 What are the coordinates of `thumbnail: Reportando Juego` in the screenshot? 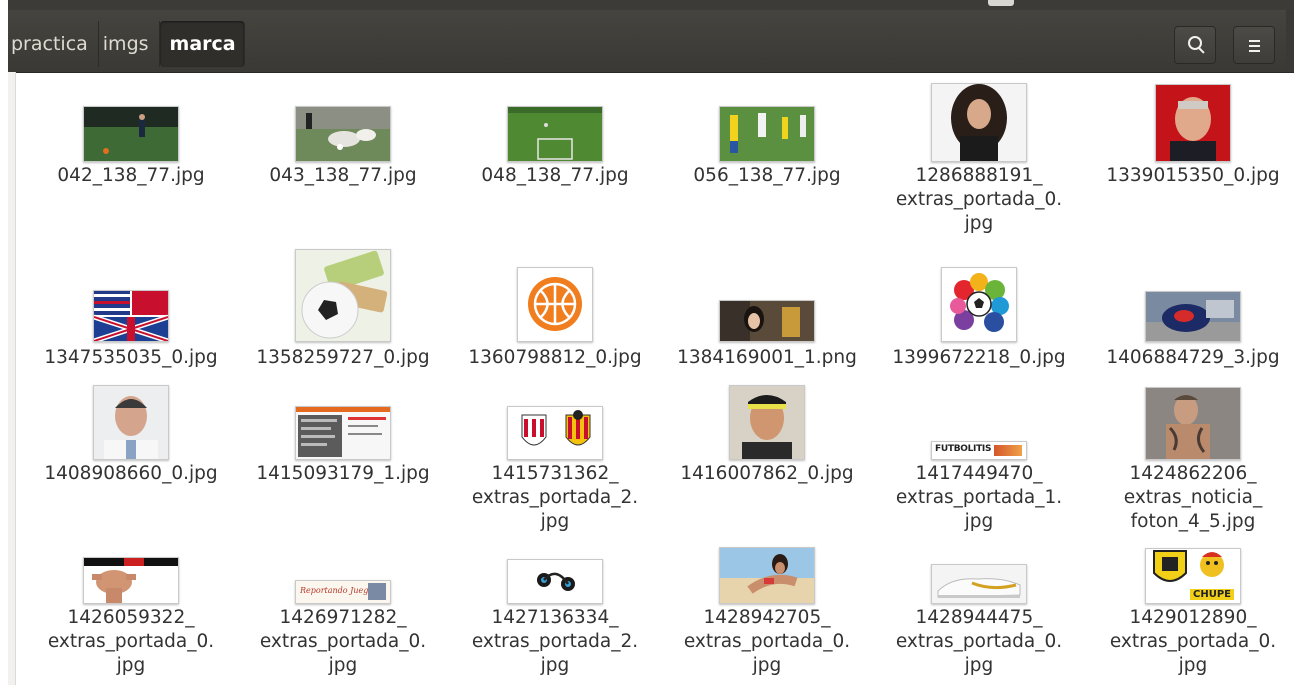 It's located at (343, 592).